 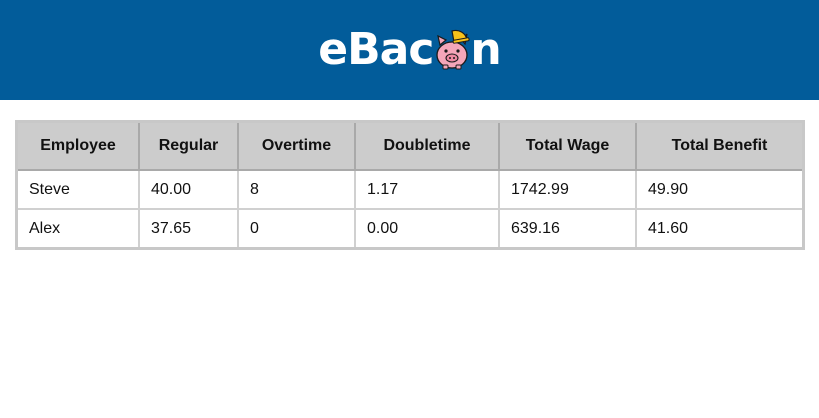 What do you see at coordinates (77, 189) in the screenshot?
I see `cell-employee: Steve` at bounding box center [77, 189].